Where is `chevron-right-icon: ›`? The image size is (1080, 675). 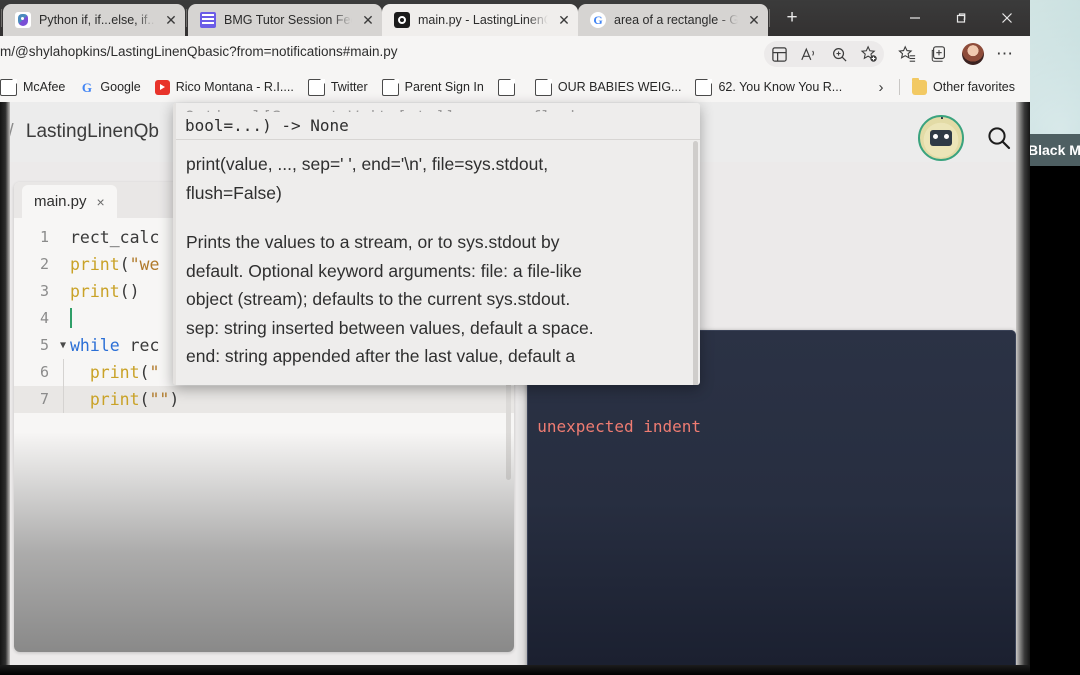
chevron-right-icon: › is located at coordinates (881, 87).